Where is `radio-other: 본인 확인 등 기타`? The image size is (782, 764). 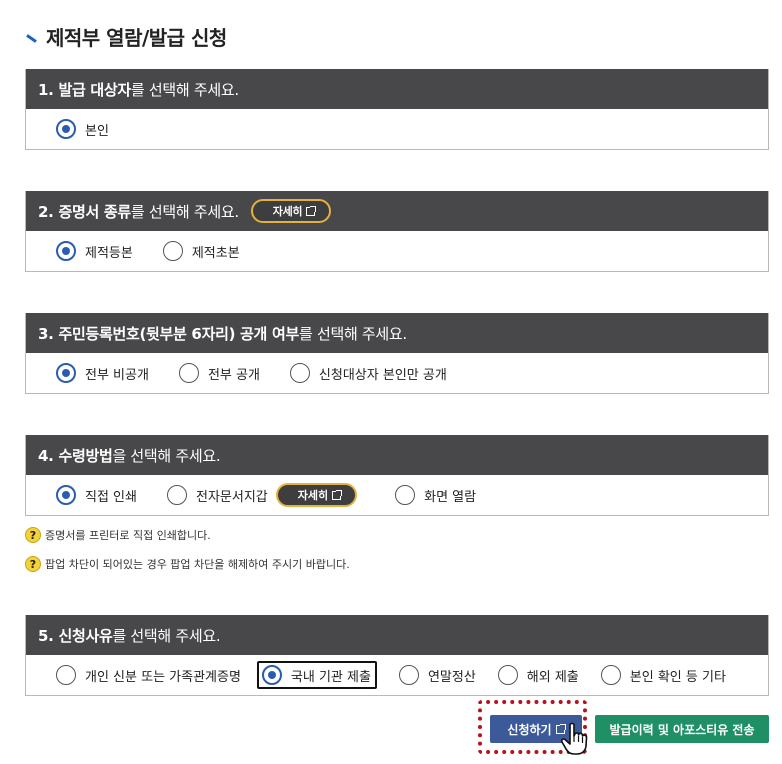
radio-other: 본인 확인 등 기타 is located at coordinates (663, 675).